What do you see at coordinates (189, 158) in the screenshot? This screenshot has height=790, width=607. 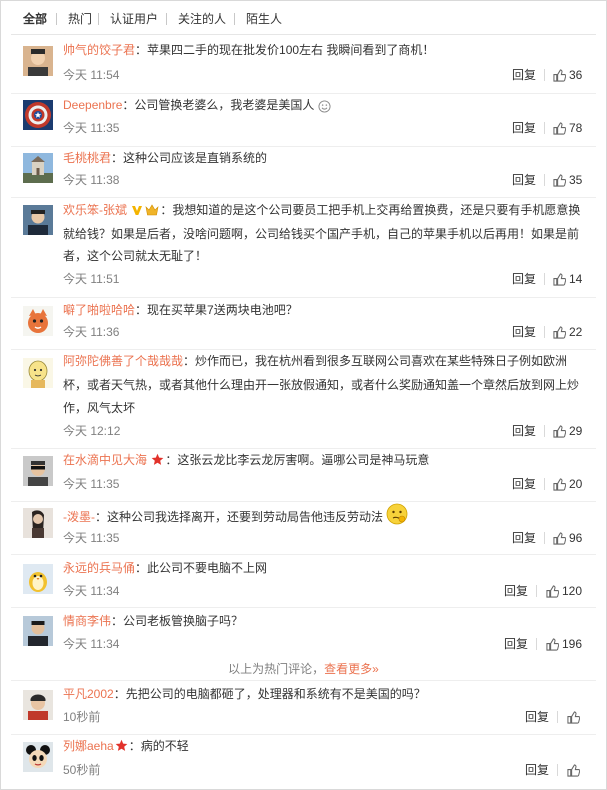 I see `comment-text: ：这种公司应该是直销系统的` at bounding box center [189, 158].